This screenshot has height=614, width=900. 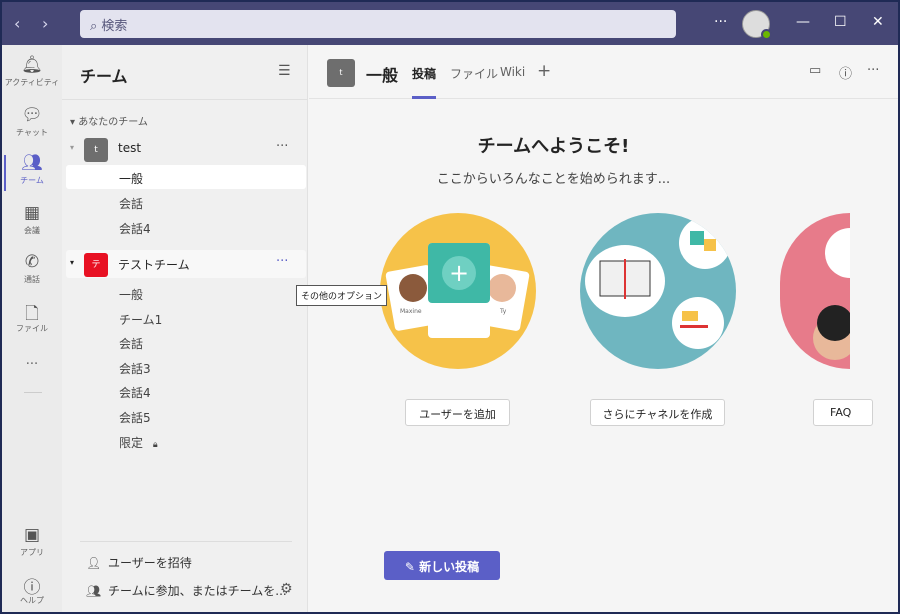 I want to click on maximize-button: ☐, so click(x=840, y=22).